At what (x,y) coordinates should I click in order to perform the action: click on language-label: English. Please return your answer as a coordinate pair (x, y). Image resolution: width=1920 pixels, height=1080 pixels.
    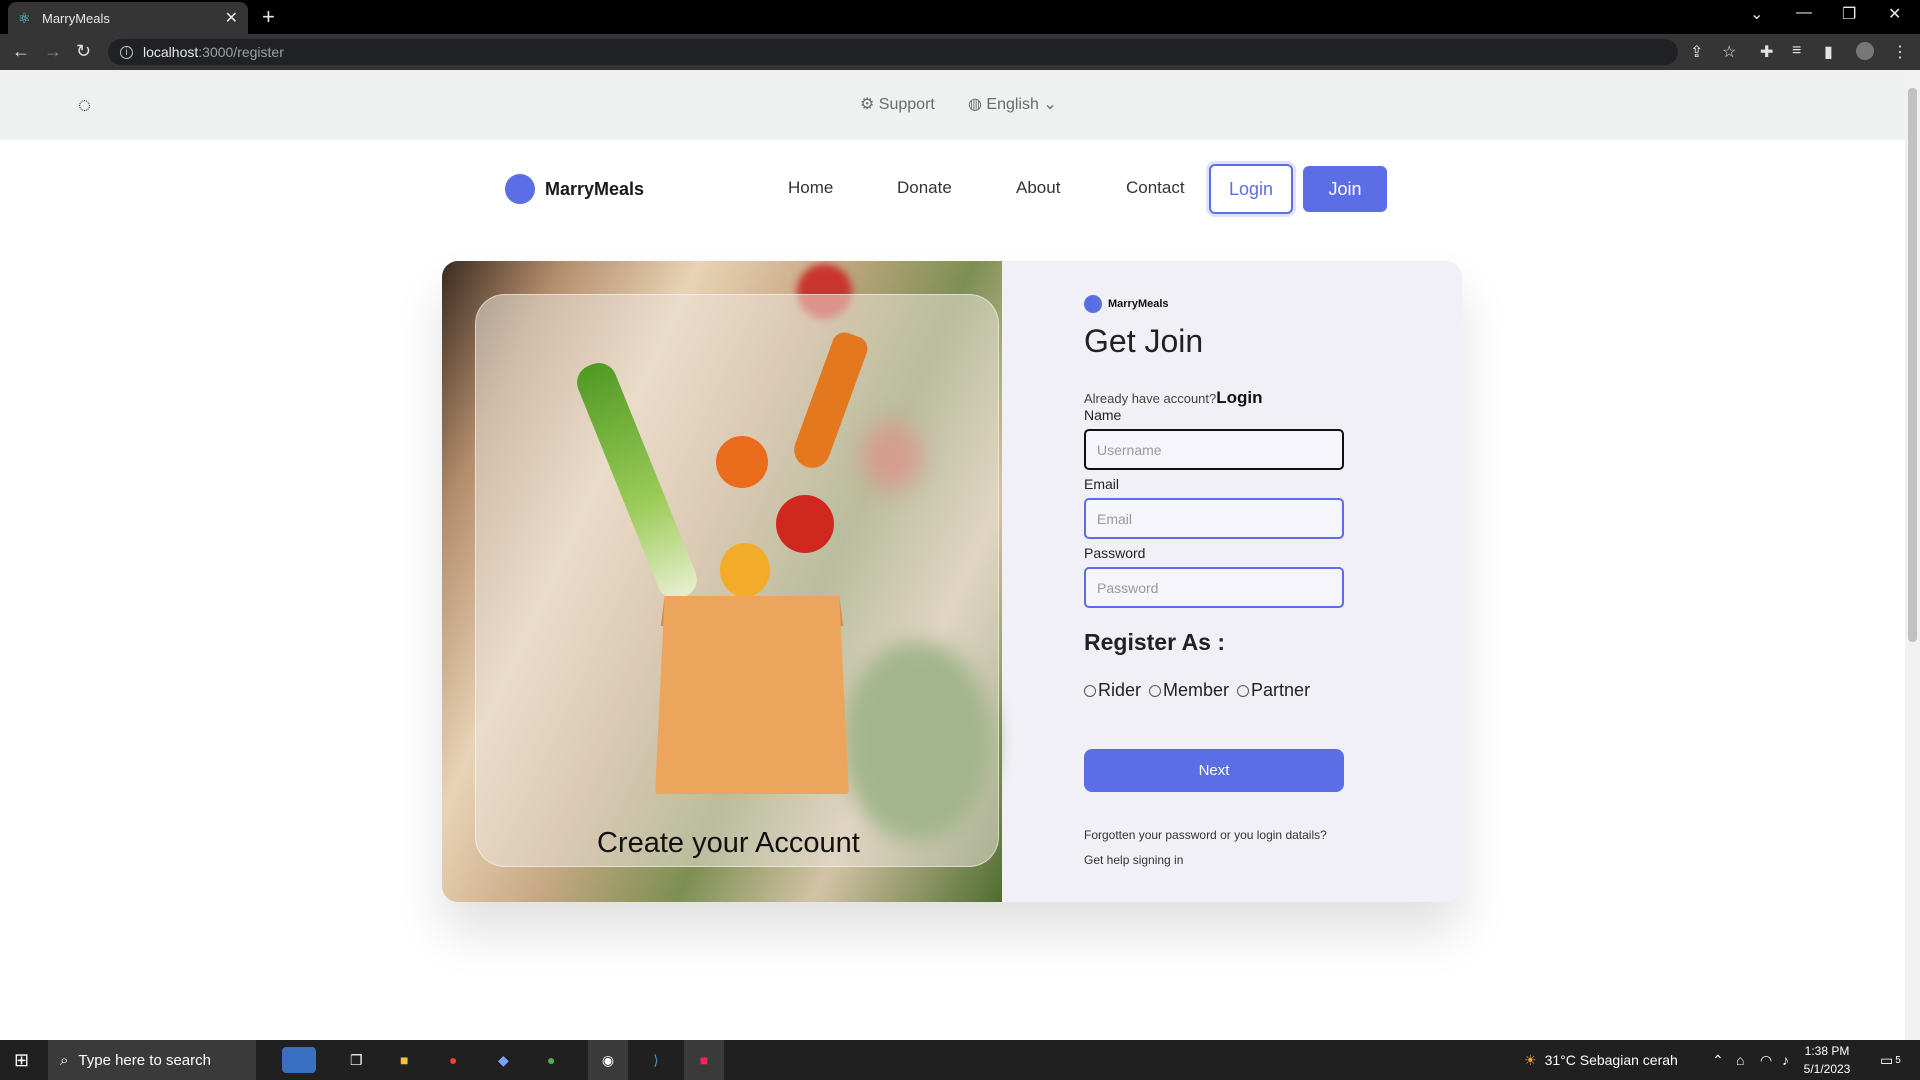
    Looking at the image, I should click on (1012, 104).